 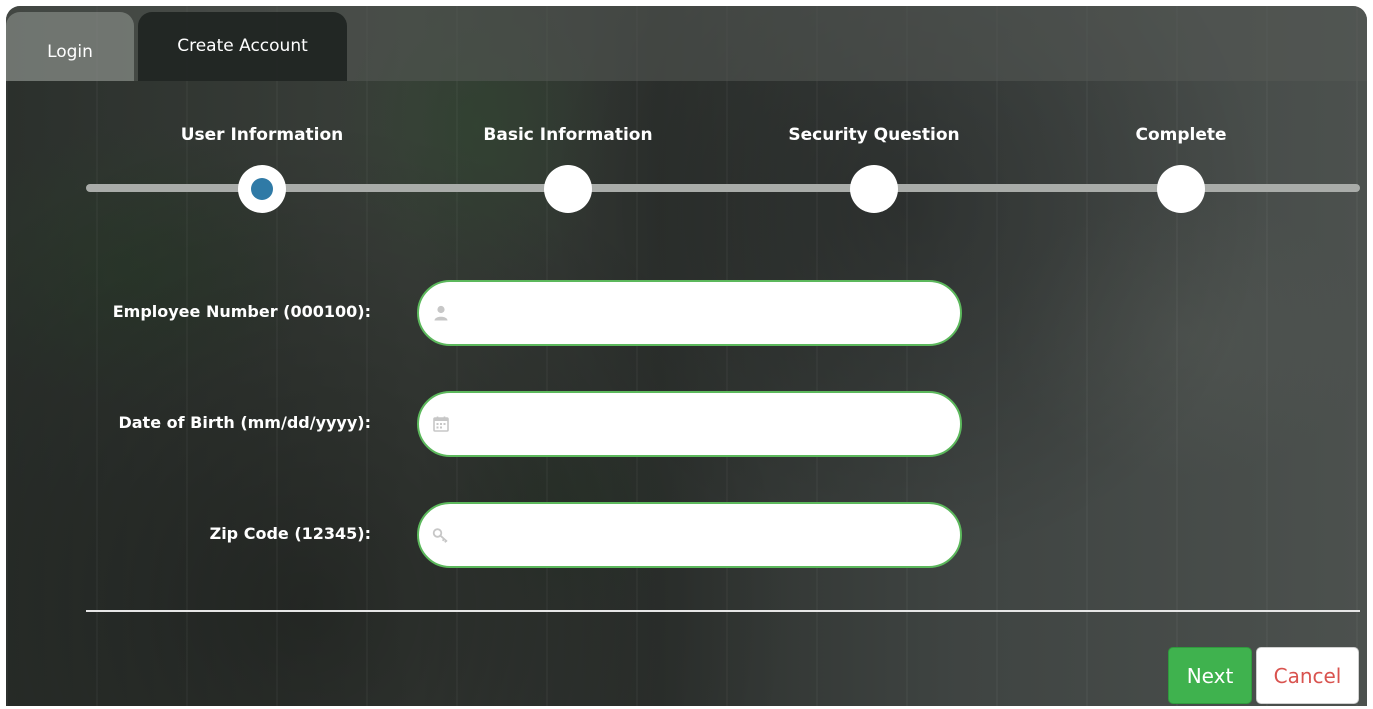 I want to click on step-label-user-information: User Information, so click(x=262, y=135).